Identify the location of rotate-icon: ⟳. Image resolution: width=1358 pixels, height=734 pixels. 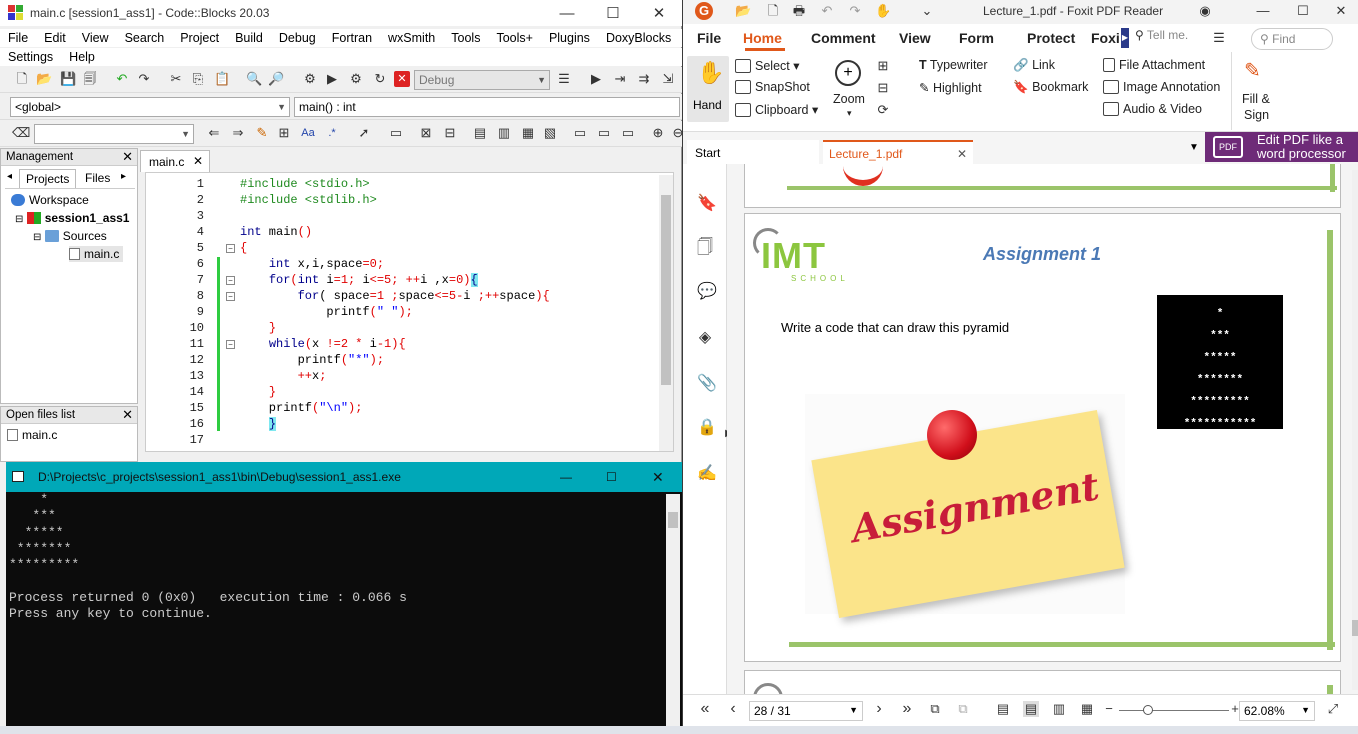
(883, 110).